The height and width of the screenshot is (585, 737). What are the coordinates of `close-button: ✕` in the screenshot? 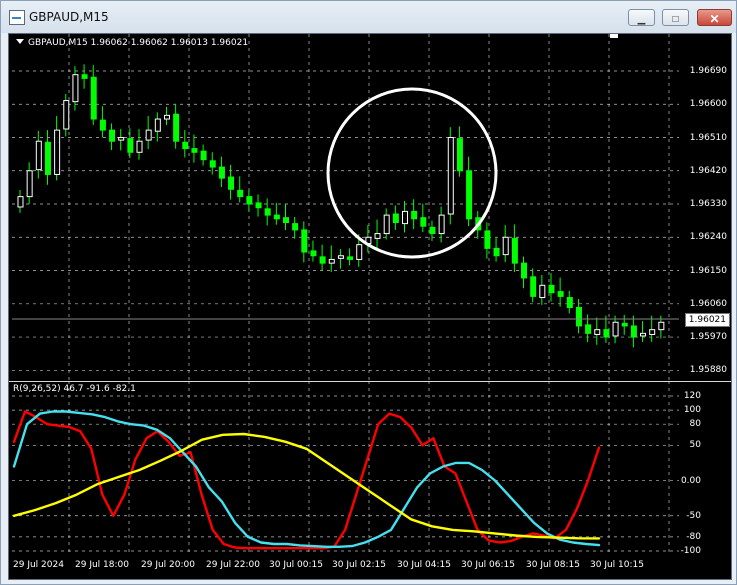 It's located at (714, 17).